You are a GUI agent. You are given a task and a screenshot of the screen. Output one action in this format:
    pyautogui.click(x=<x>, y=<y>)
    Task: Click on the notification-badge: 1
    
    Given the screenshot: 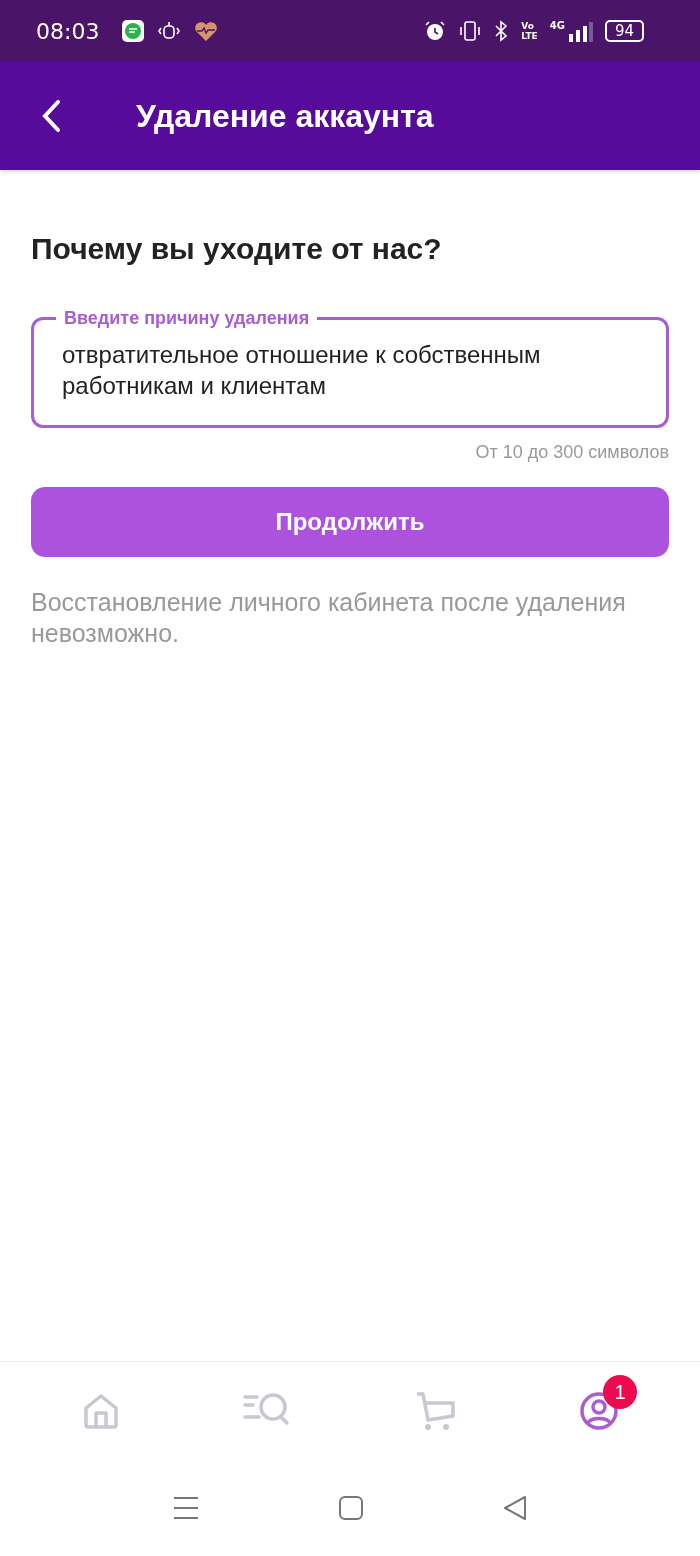 What is the action you would take?
    pyautogui.click(x=620, y=1392)
    